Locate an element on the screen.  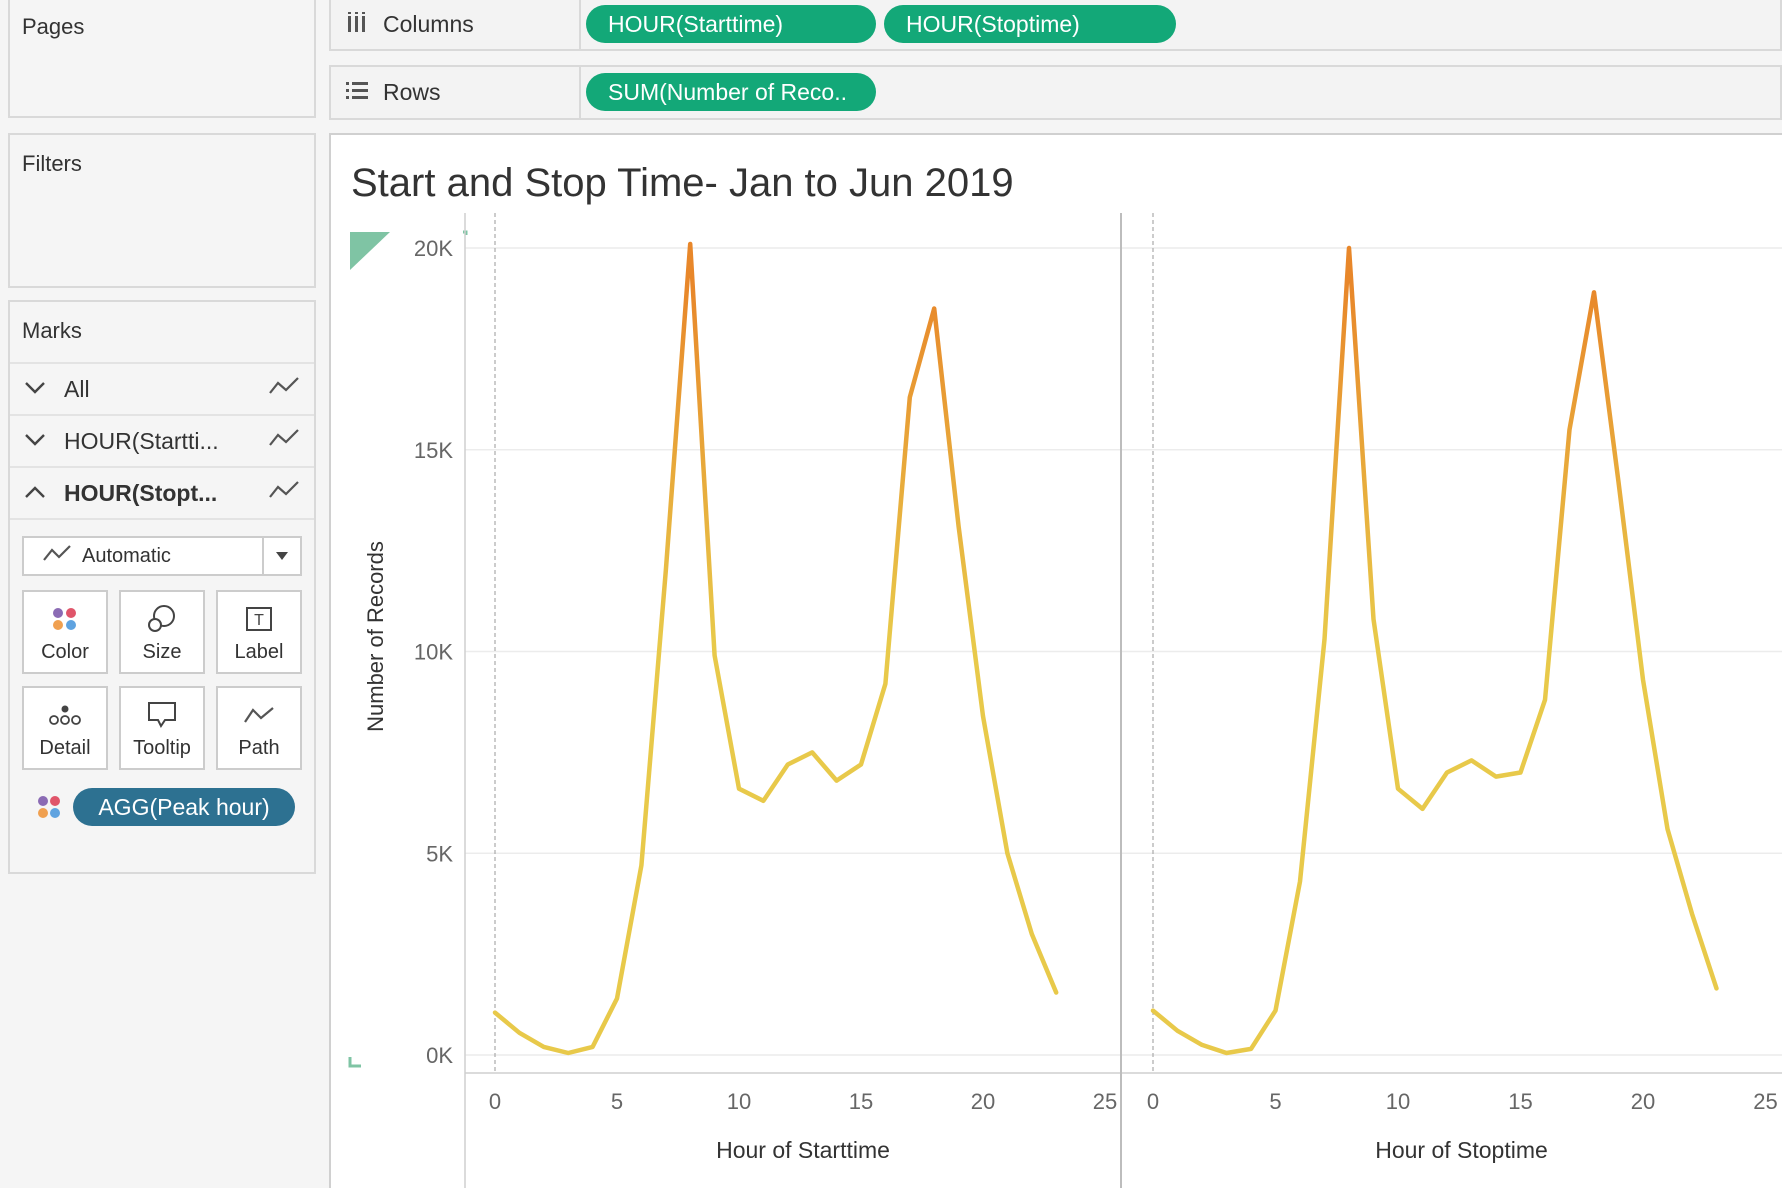
y-tick-label: 20K is located at coordinates (433, 248).